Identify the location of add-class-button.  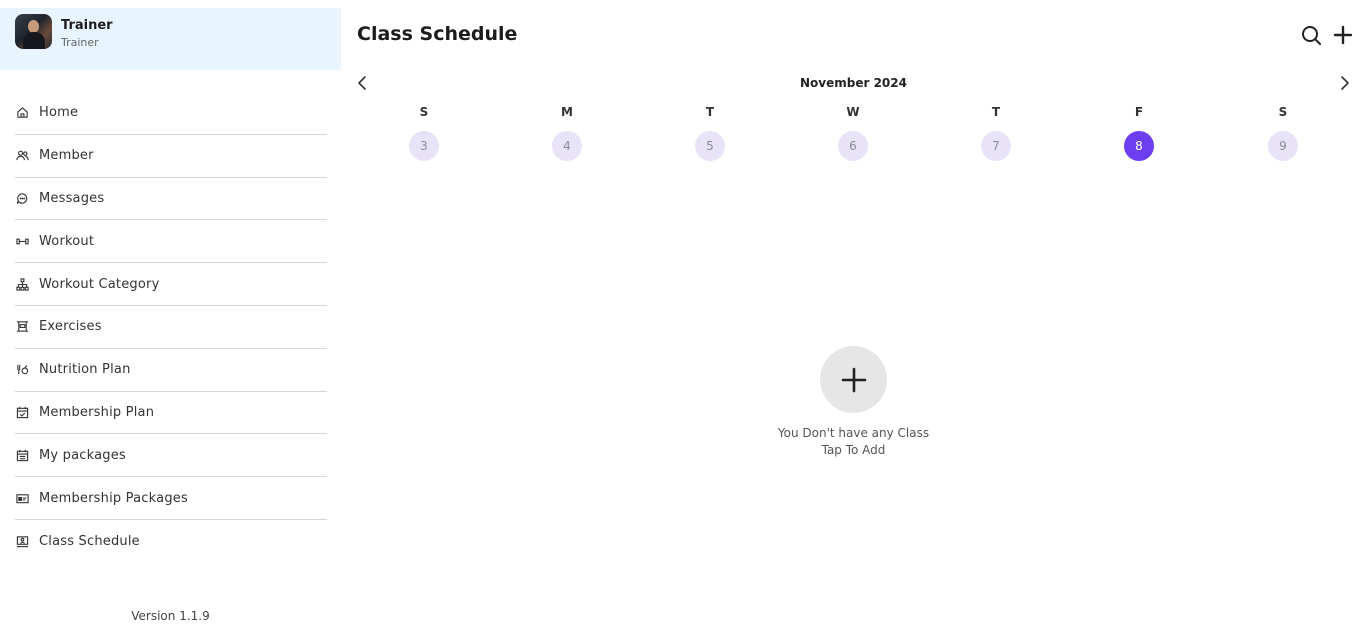
(853, 379).